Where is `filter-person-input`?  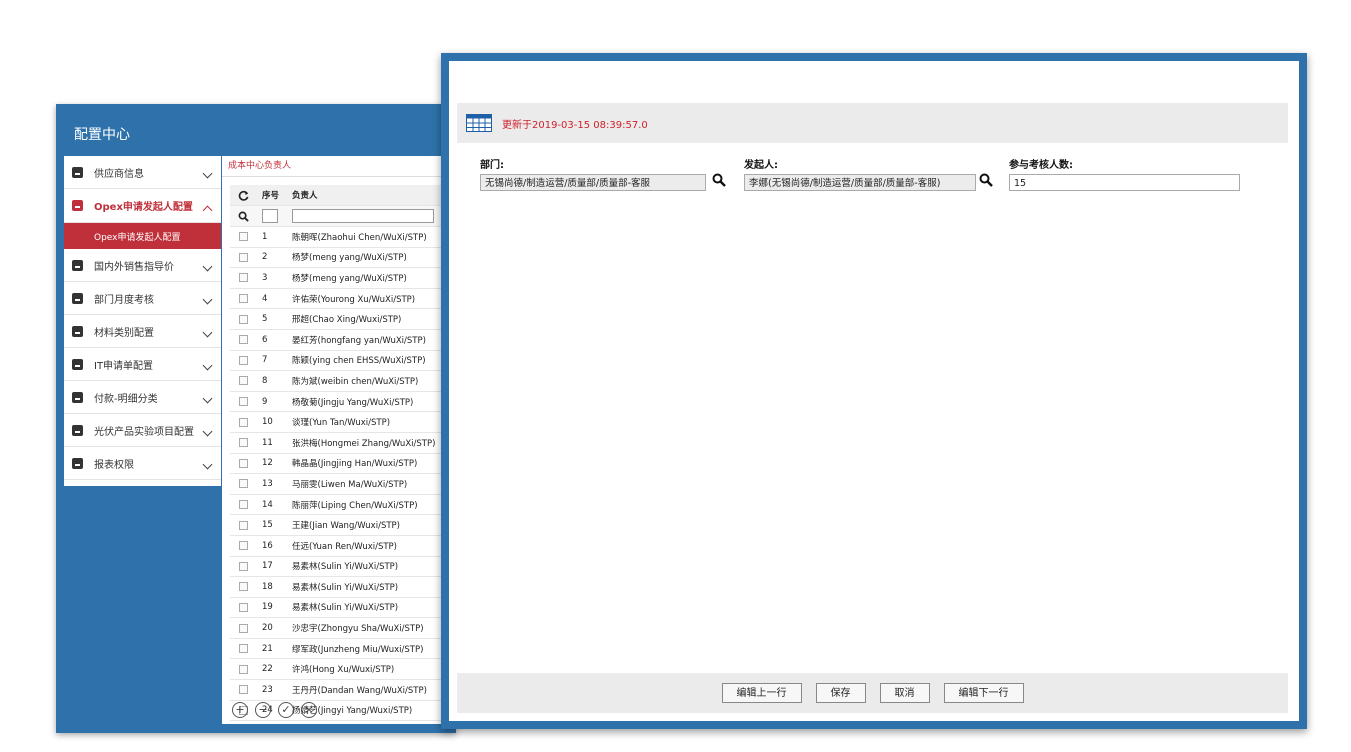
filter-person-input is located at coordinates (363, 216).